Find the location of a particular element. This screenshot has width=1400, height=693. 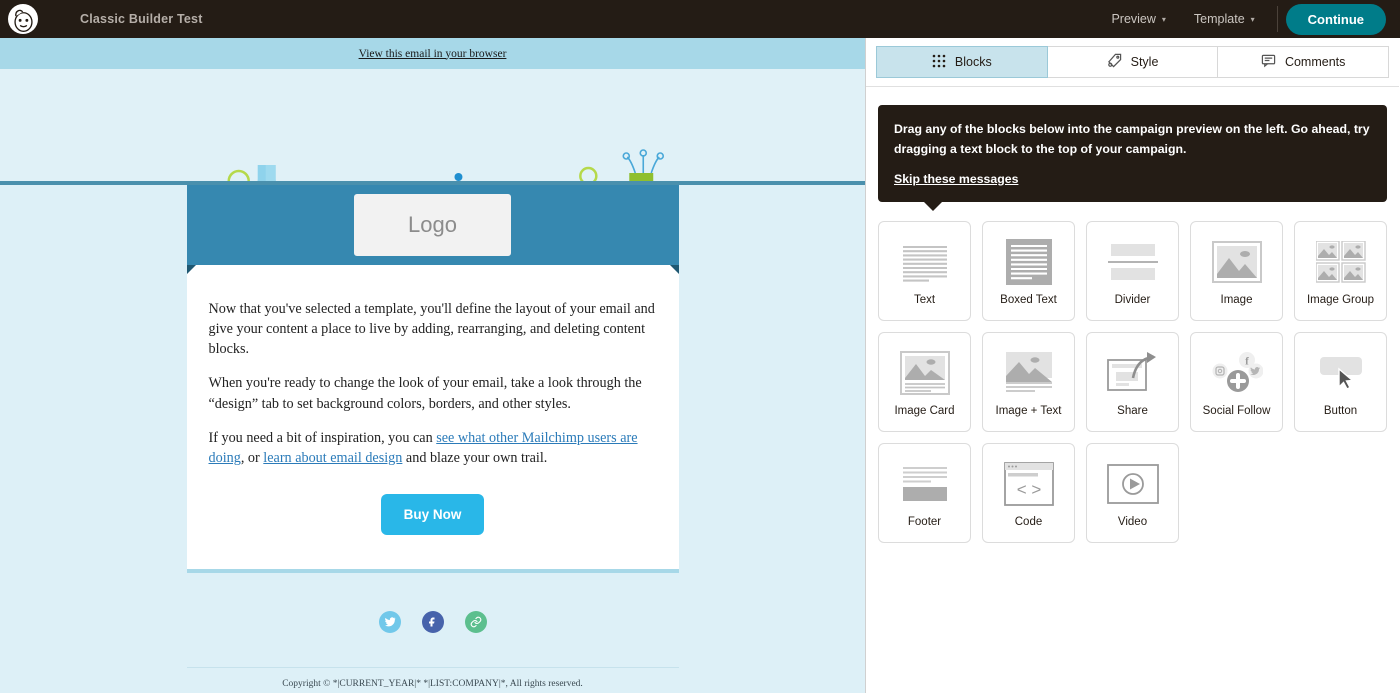

block-card-label: Image Card is located at coordinates (924, 411).